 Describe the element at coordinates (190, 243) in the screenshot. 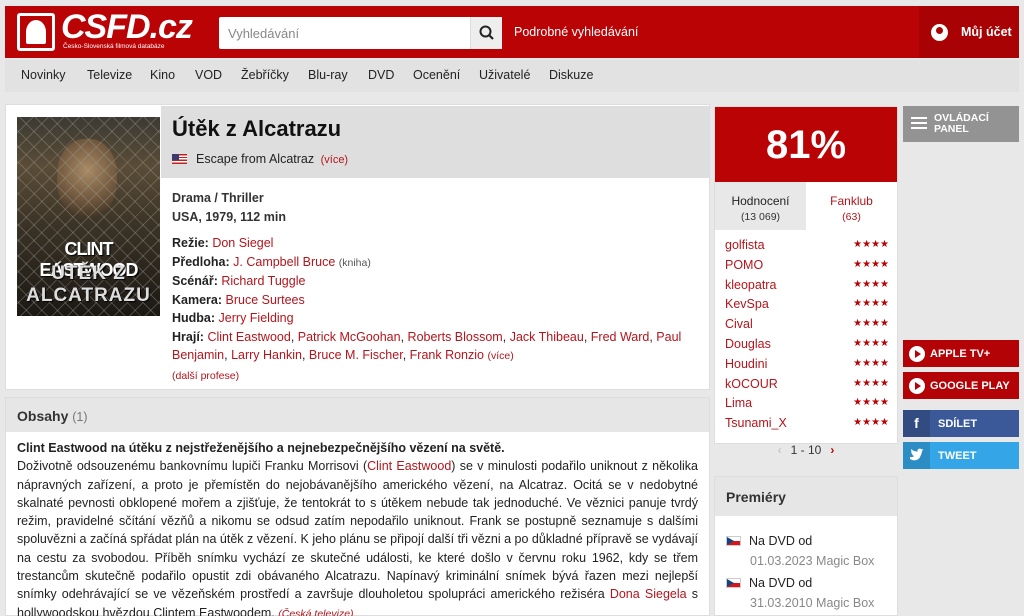

I see `director-label: Režie:` at that location.